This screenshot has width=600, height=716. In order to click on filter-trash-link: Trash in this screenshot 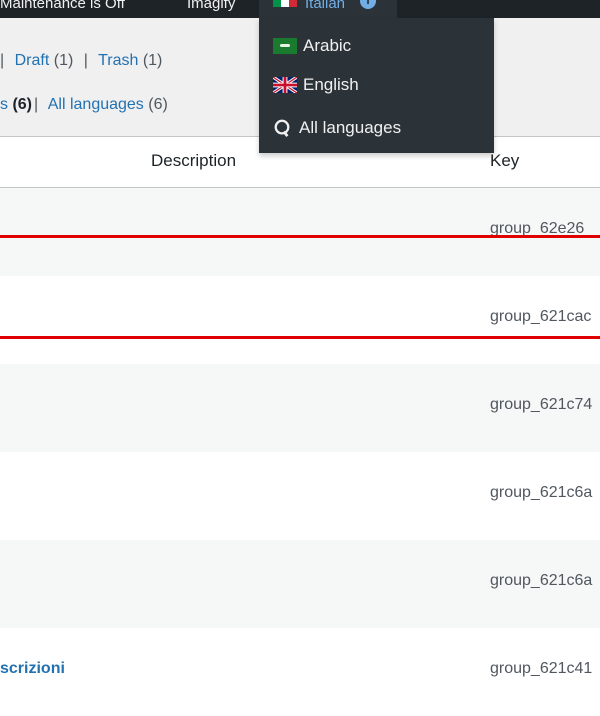, I will do `click(118, 60)`.